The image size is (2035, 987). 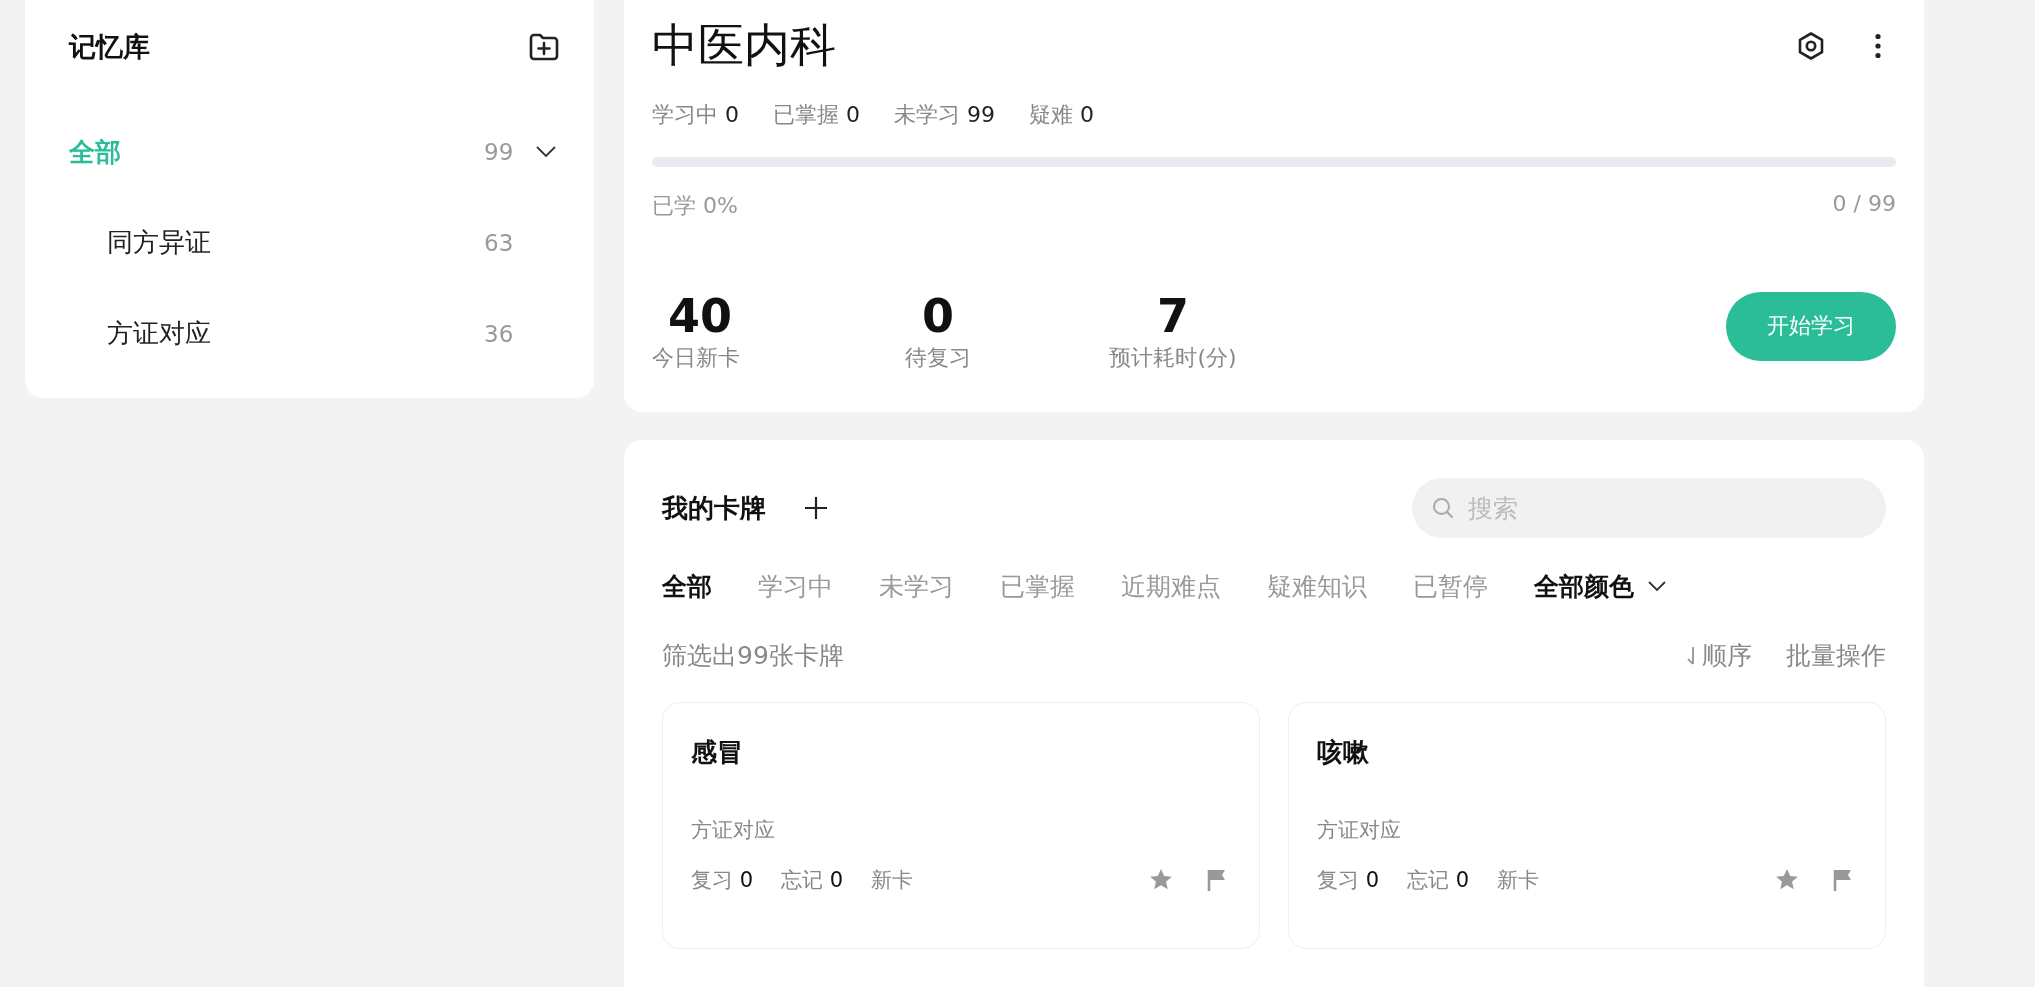 I want to click on result-count: 筛选出99张卡牌, so click(x=753, y=656).